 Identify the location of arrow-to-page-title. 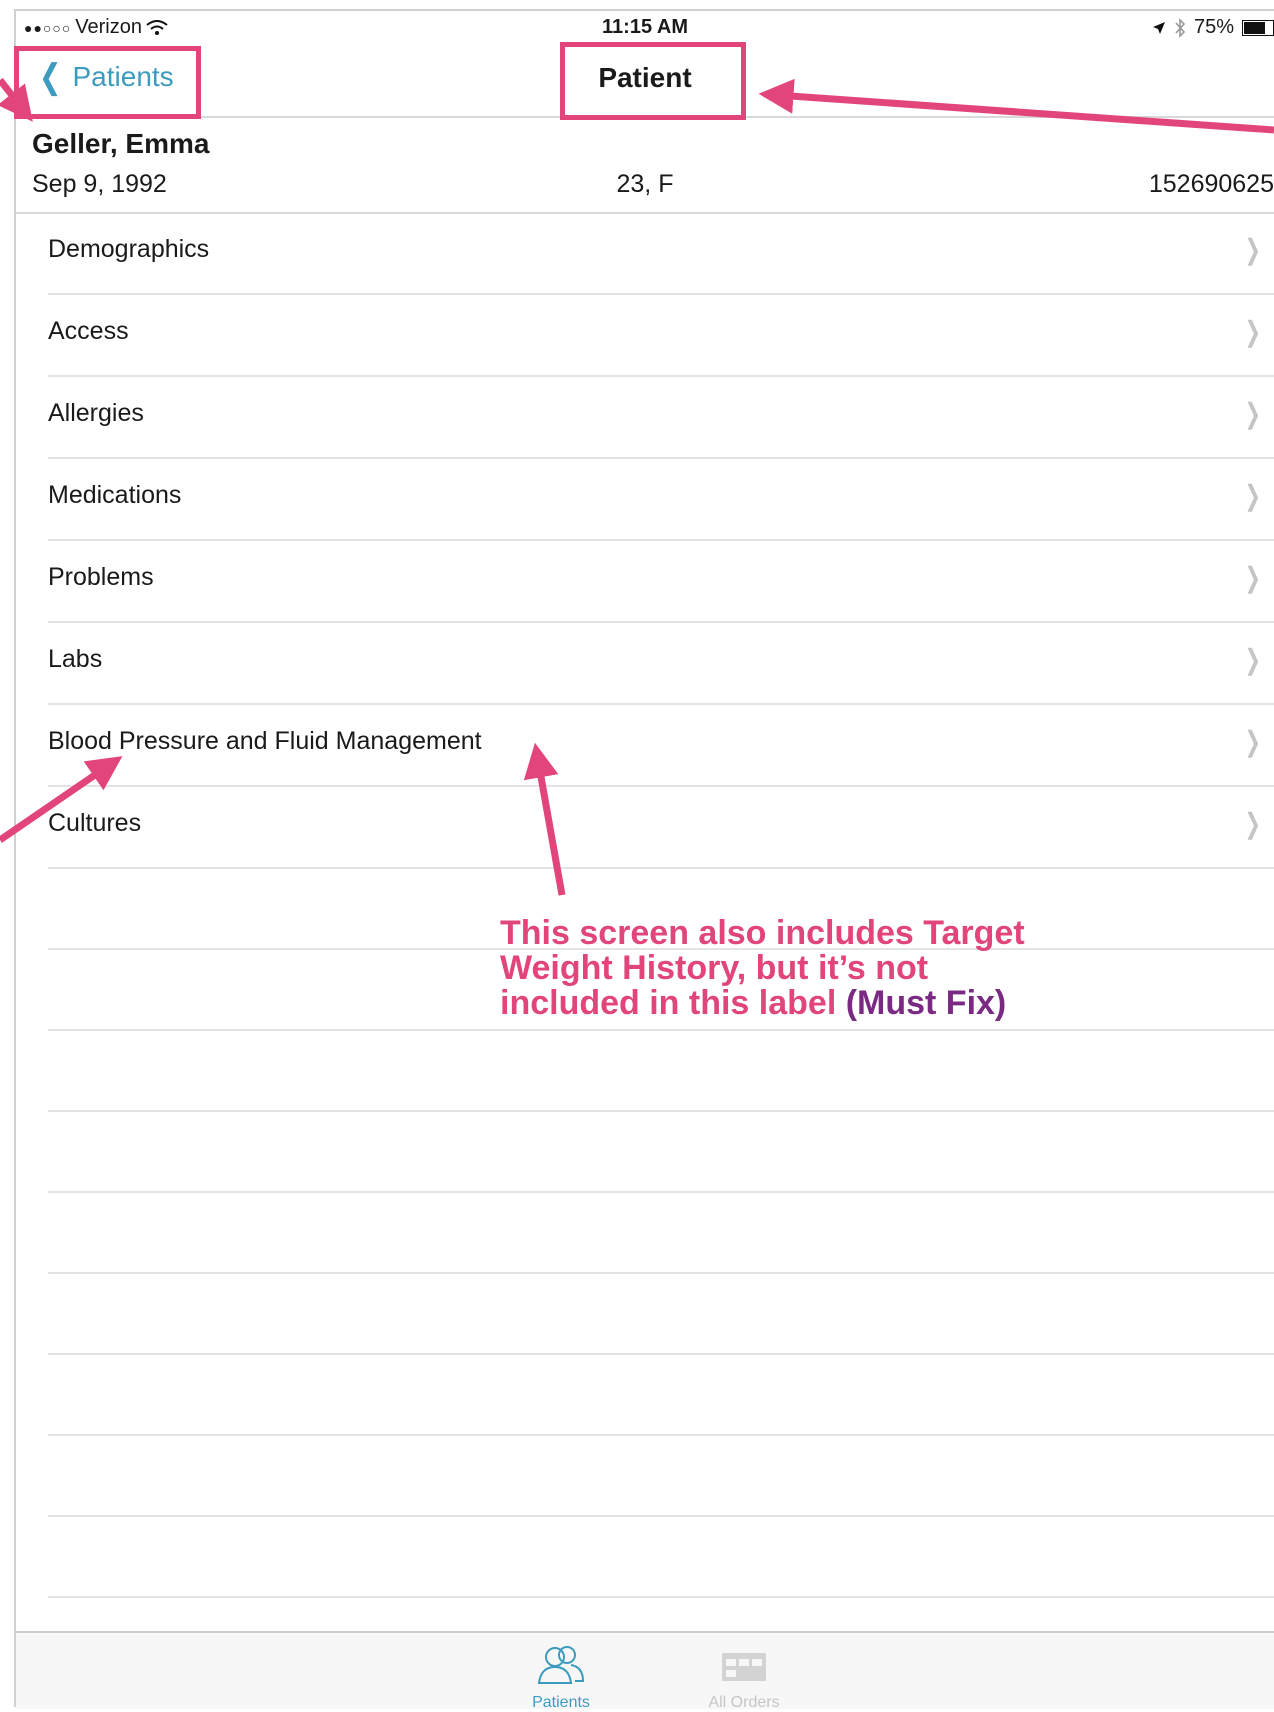
(1016, 106).